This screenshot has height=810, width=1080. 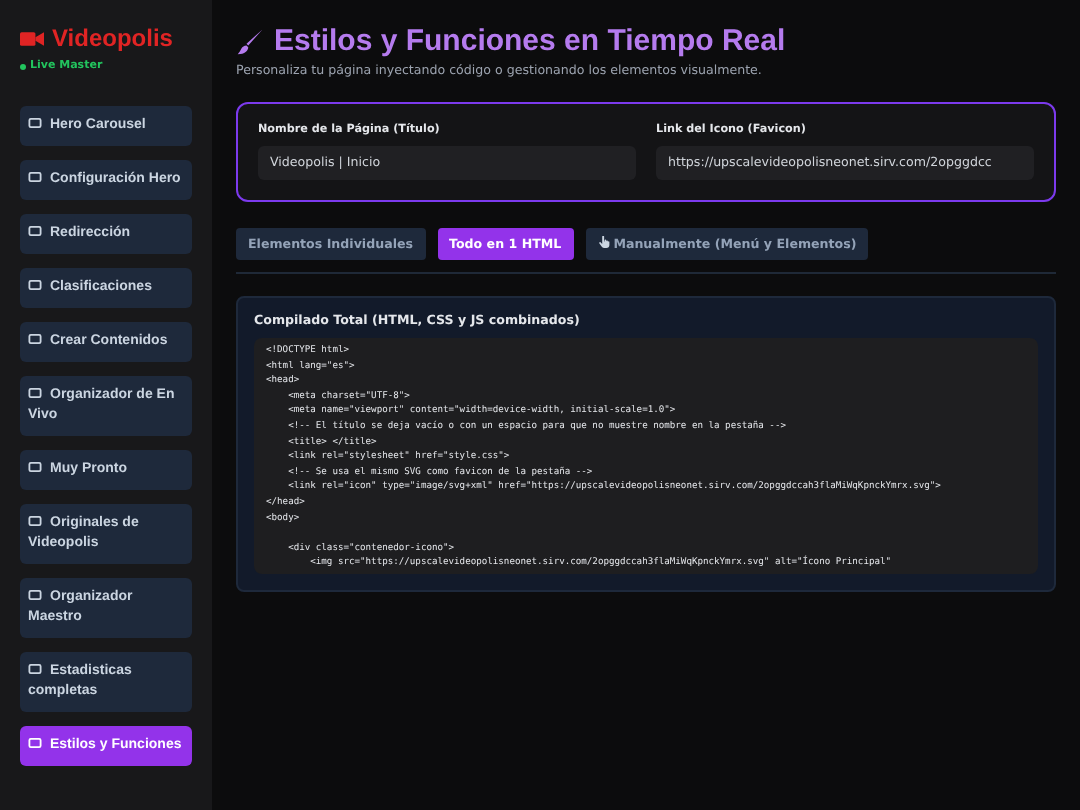 What do you see at coordinates (112, 38) in the screenshot?
I see `brand-name: Videopolis` at bounding box center [112, 38].